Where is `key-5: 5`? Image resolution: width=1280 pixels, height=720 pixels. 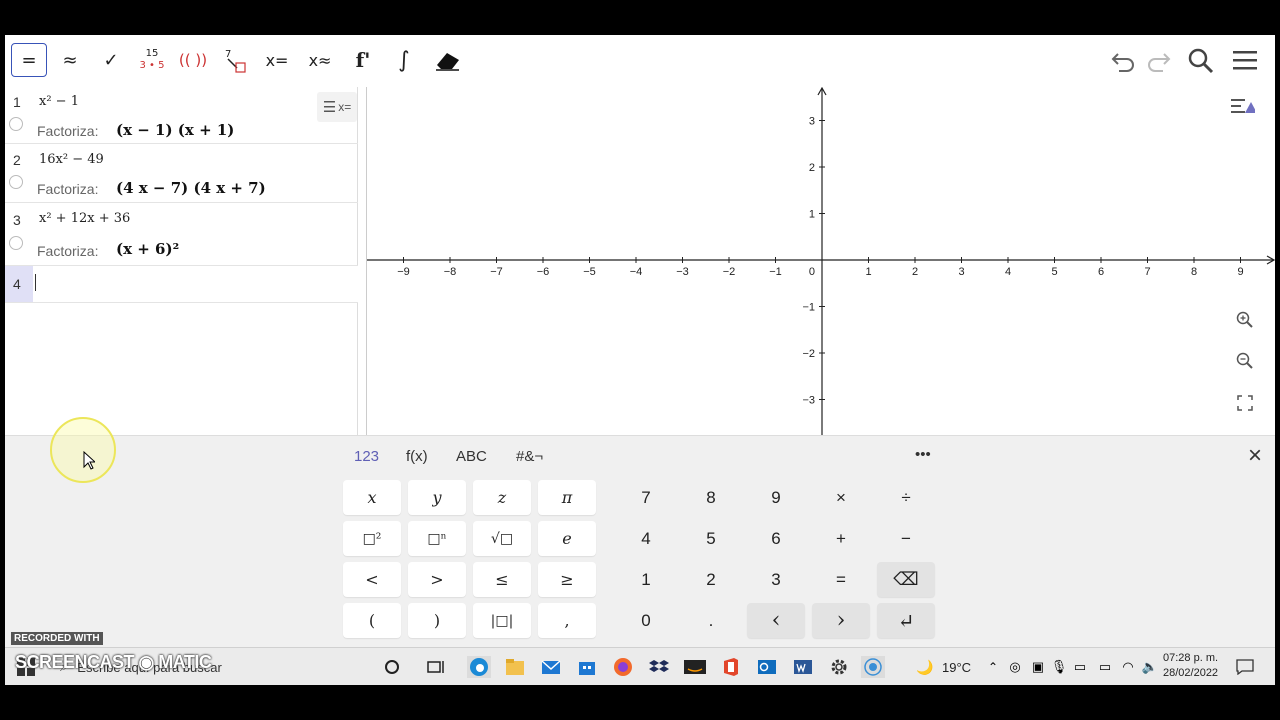 key-5: 5 is located at coordinates (711, 538).